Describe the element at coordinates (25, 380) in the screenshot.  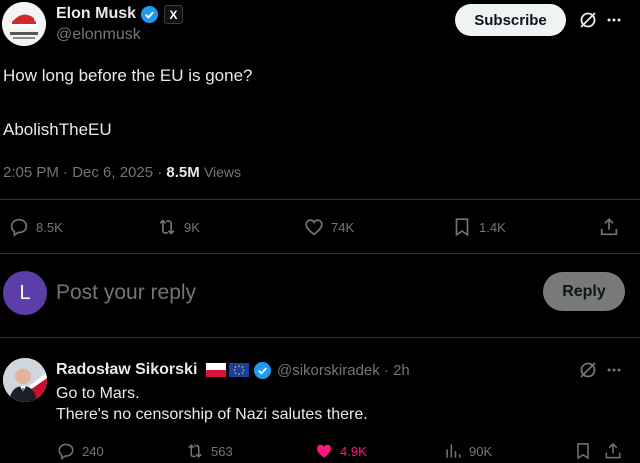
I see `sikorski-avatar` at that location.